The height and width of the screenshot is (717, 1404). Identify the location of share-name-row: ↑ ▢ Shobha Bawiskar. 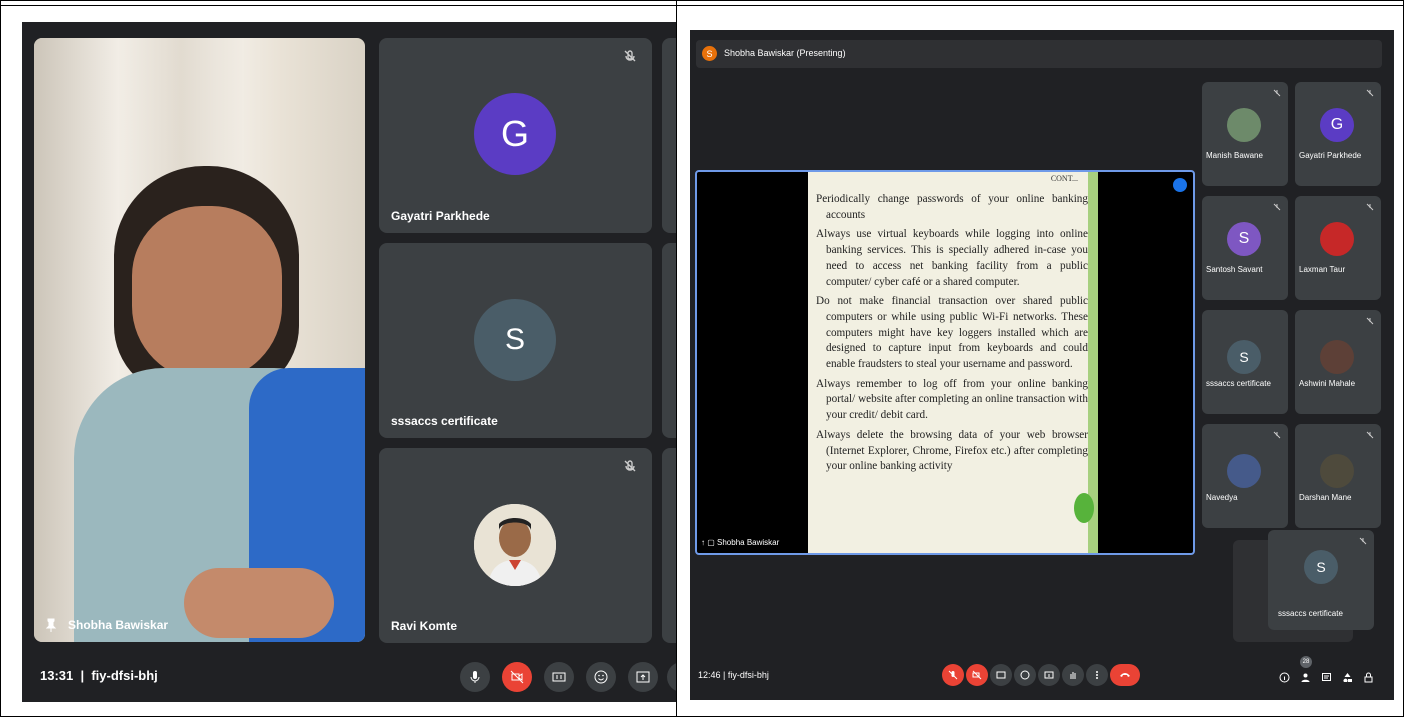
(740, 542).